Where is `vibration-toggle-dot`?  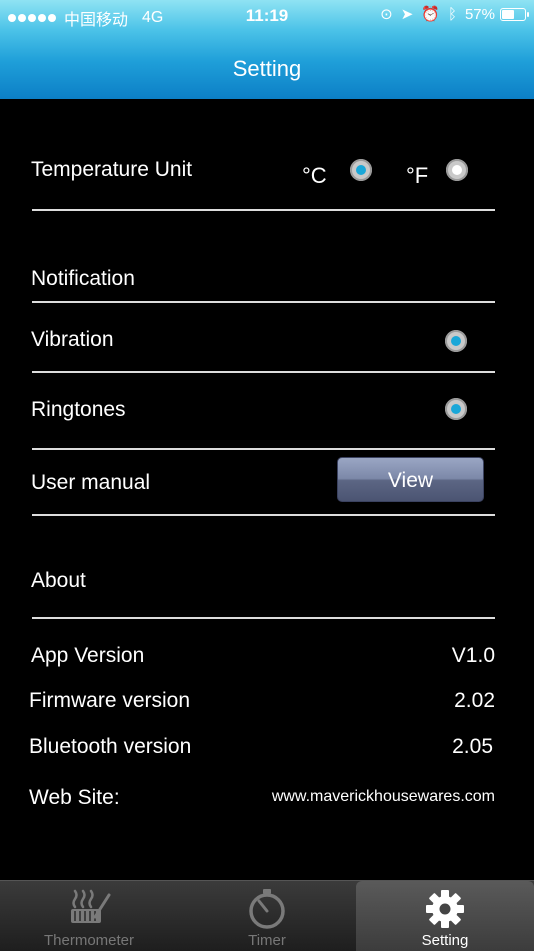
vibration-toggle-dot is located at coordinates (456, 341).